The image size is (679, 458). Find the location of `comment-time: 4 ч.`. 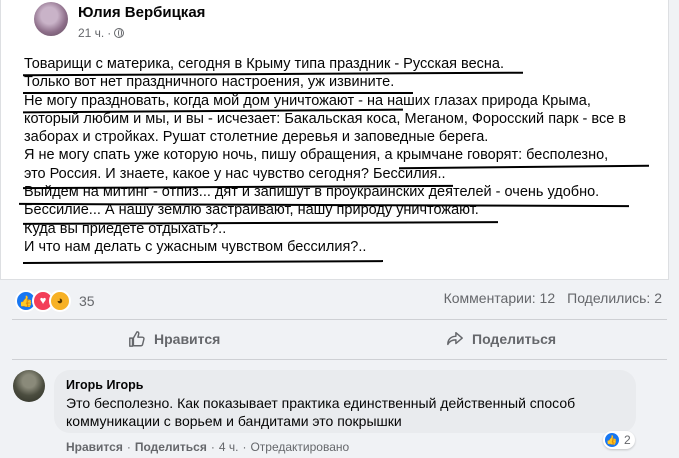

comment-time: 4 ч. is located at coordinates (229, 447).